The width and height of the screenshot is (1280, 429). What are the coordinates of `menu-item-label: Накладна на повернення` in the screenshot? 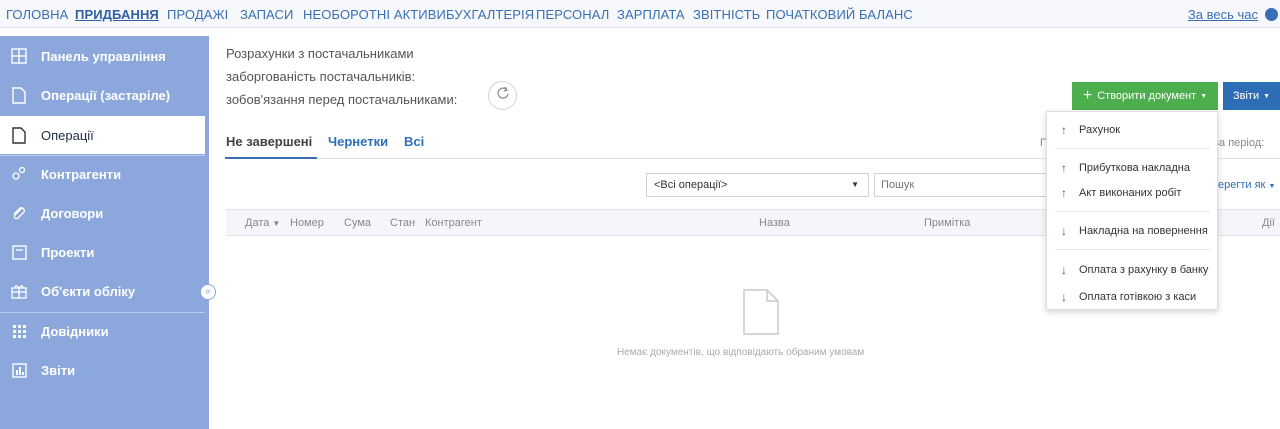 It's located at (1143, 231).